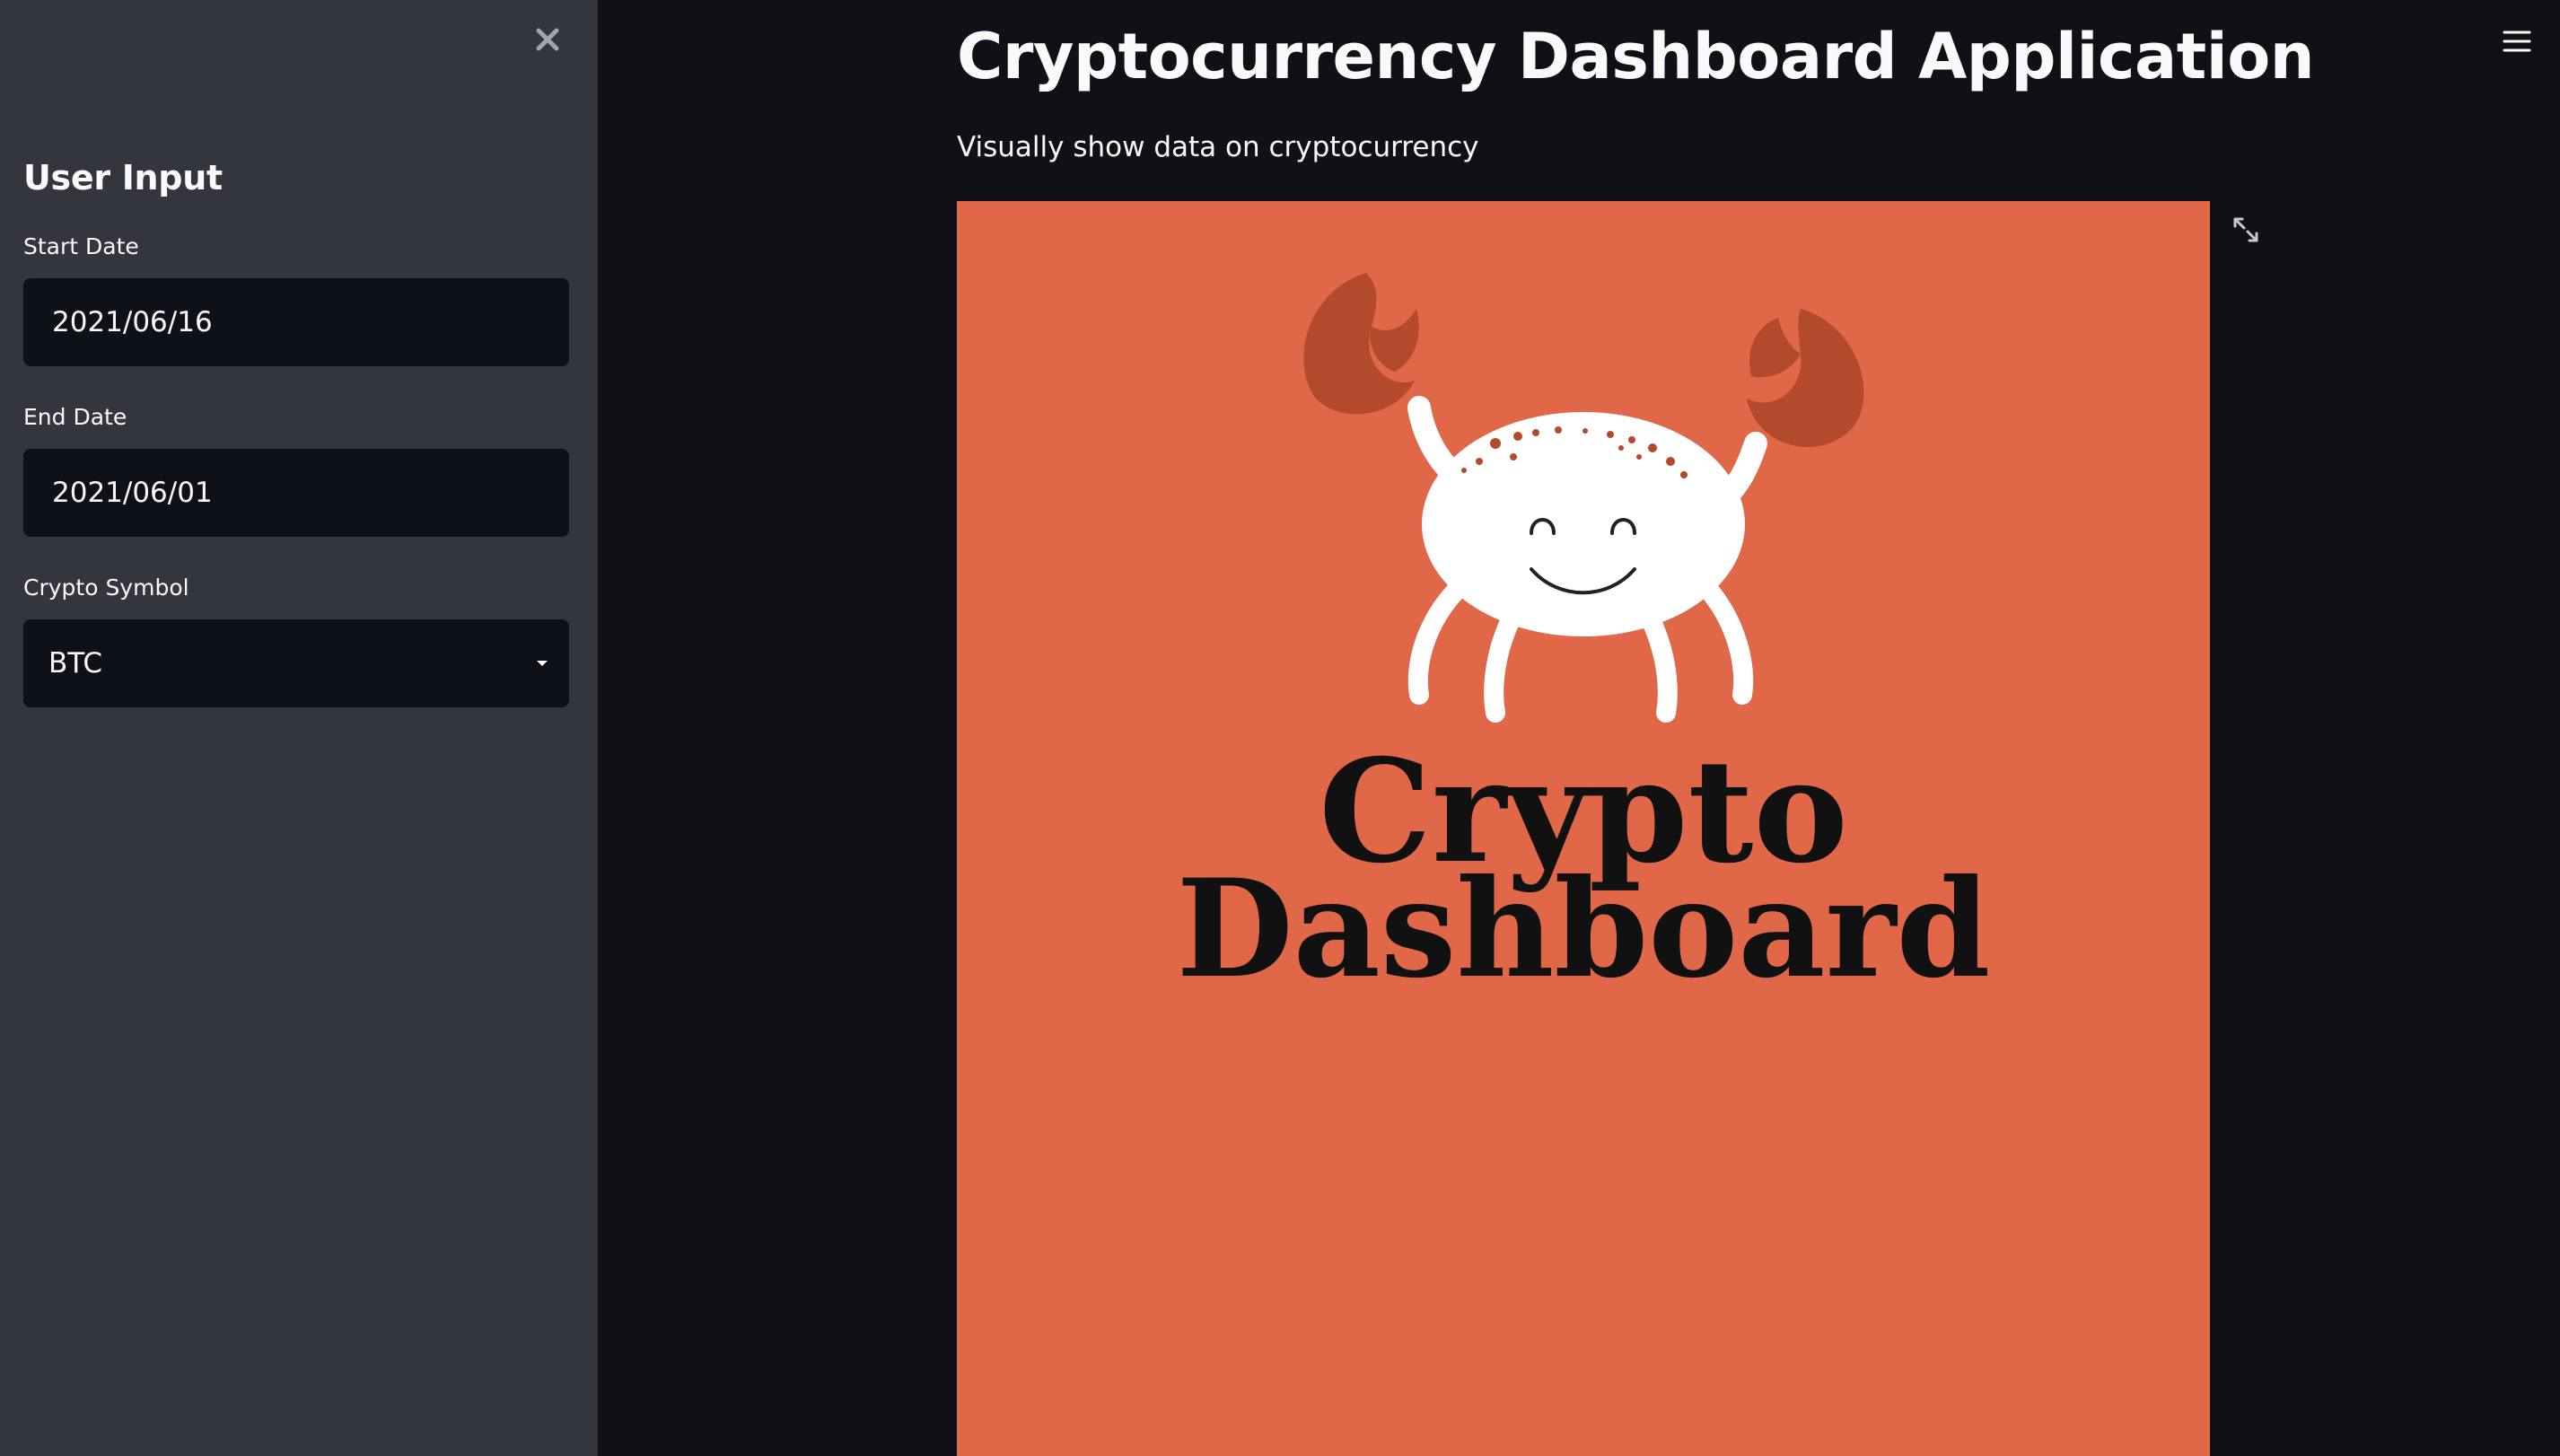 This screenshot has width=2560, height=1456. What do you see at coordinates (296, 663) in the screenshot?
I see `crypto-symbol-select: BTC` at bounding box center [296, 663].